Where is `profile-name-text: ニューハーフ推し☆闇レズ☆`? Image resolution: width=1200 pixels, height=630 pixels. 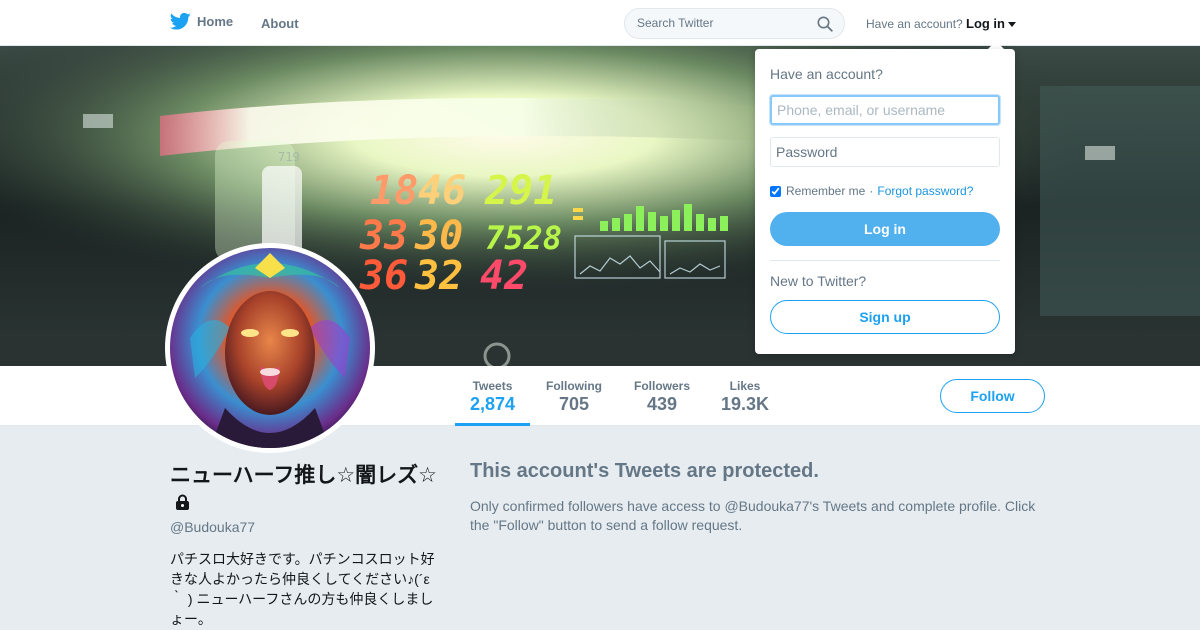 profile-name-text: ニューハーフ推し☆闇レズ☆ is located at coordinates (303, 475).